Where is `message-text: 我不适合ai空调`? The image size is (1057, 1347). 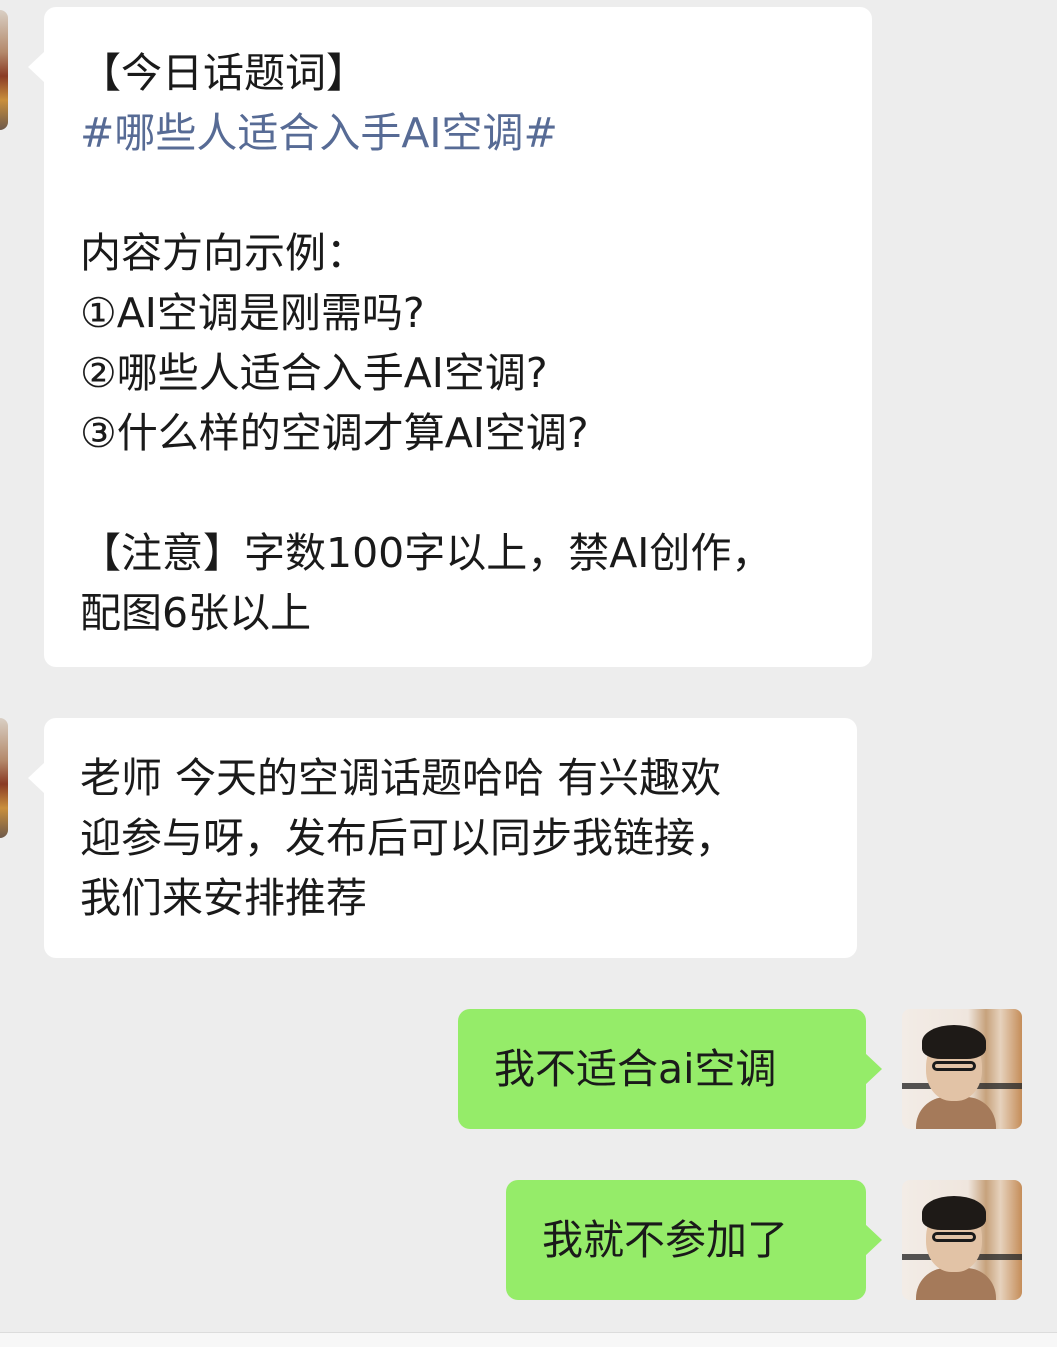
message-text: 我不适合ai空调 is located at coordinates (635, 1069).